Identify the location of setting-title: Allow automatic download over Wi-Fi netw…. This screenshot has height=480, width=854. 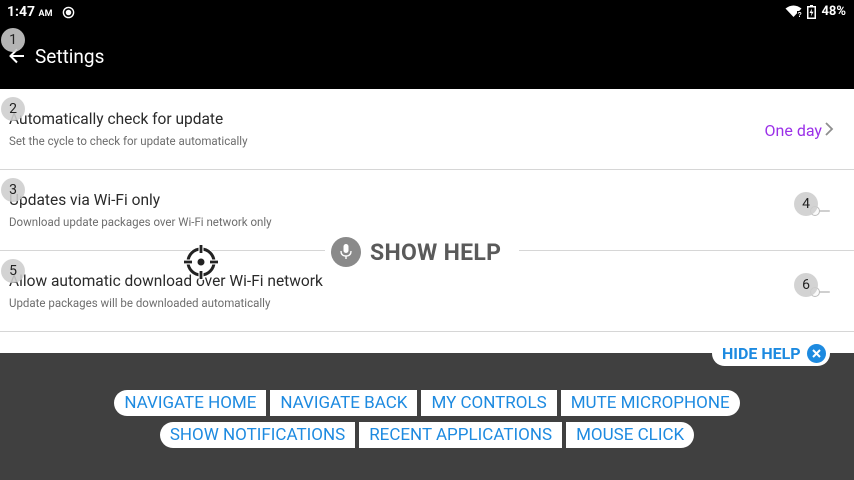
(166, 281).